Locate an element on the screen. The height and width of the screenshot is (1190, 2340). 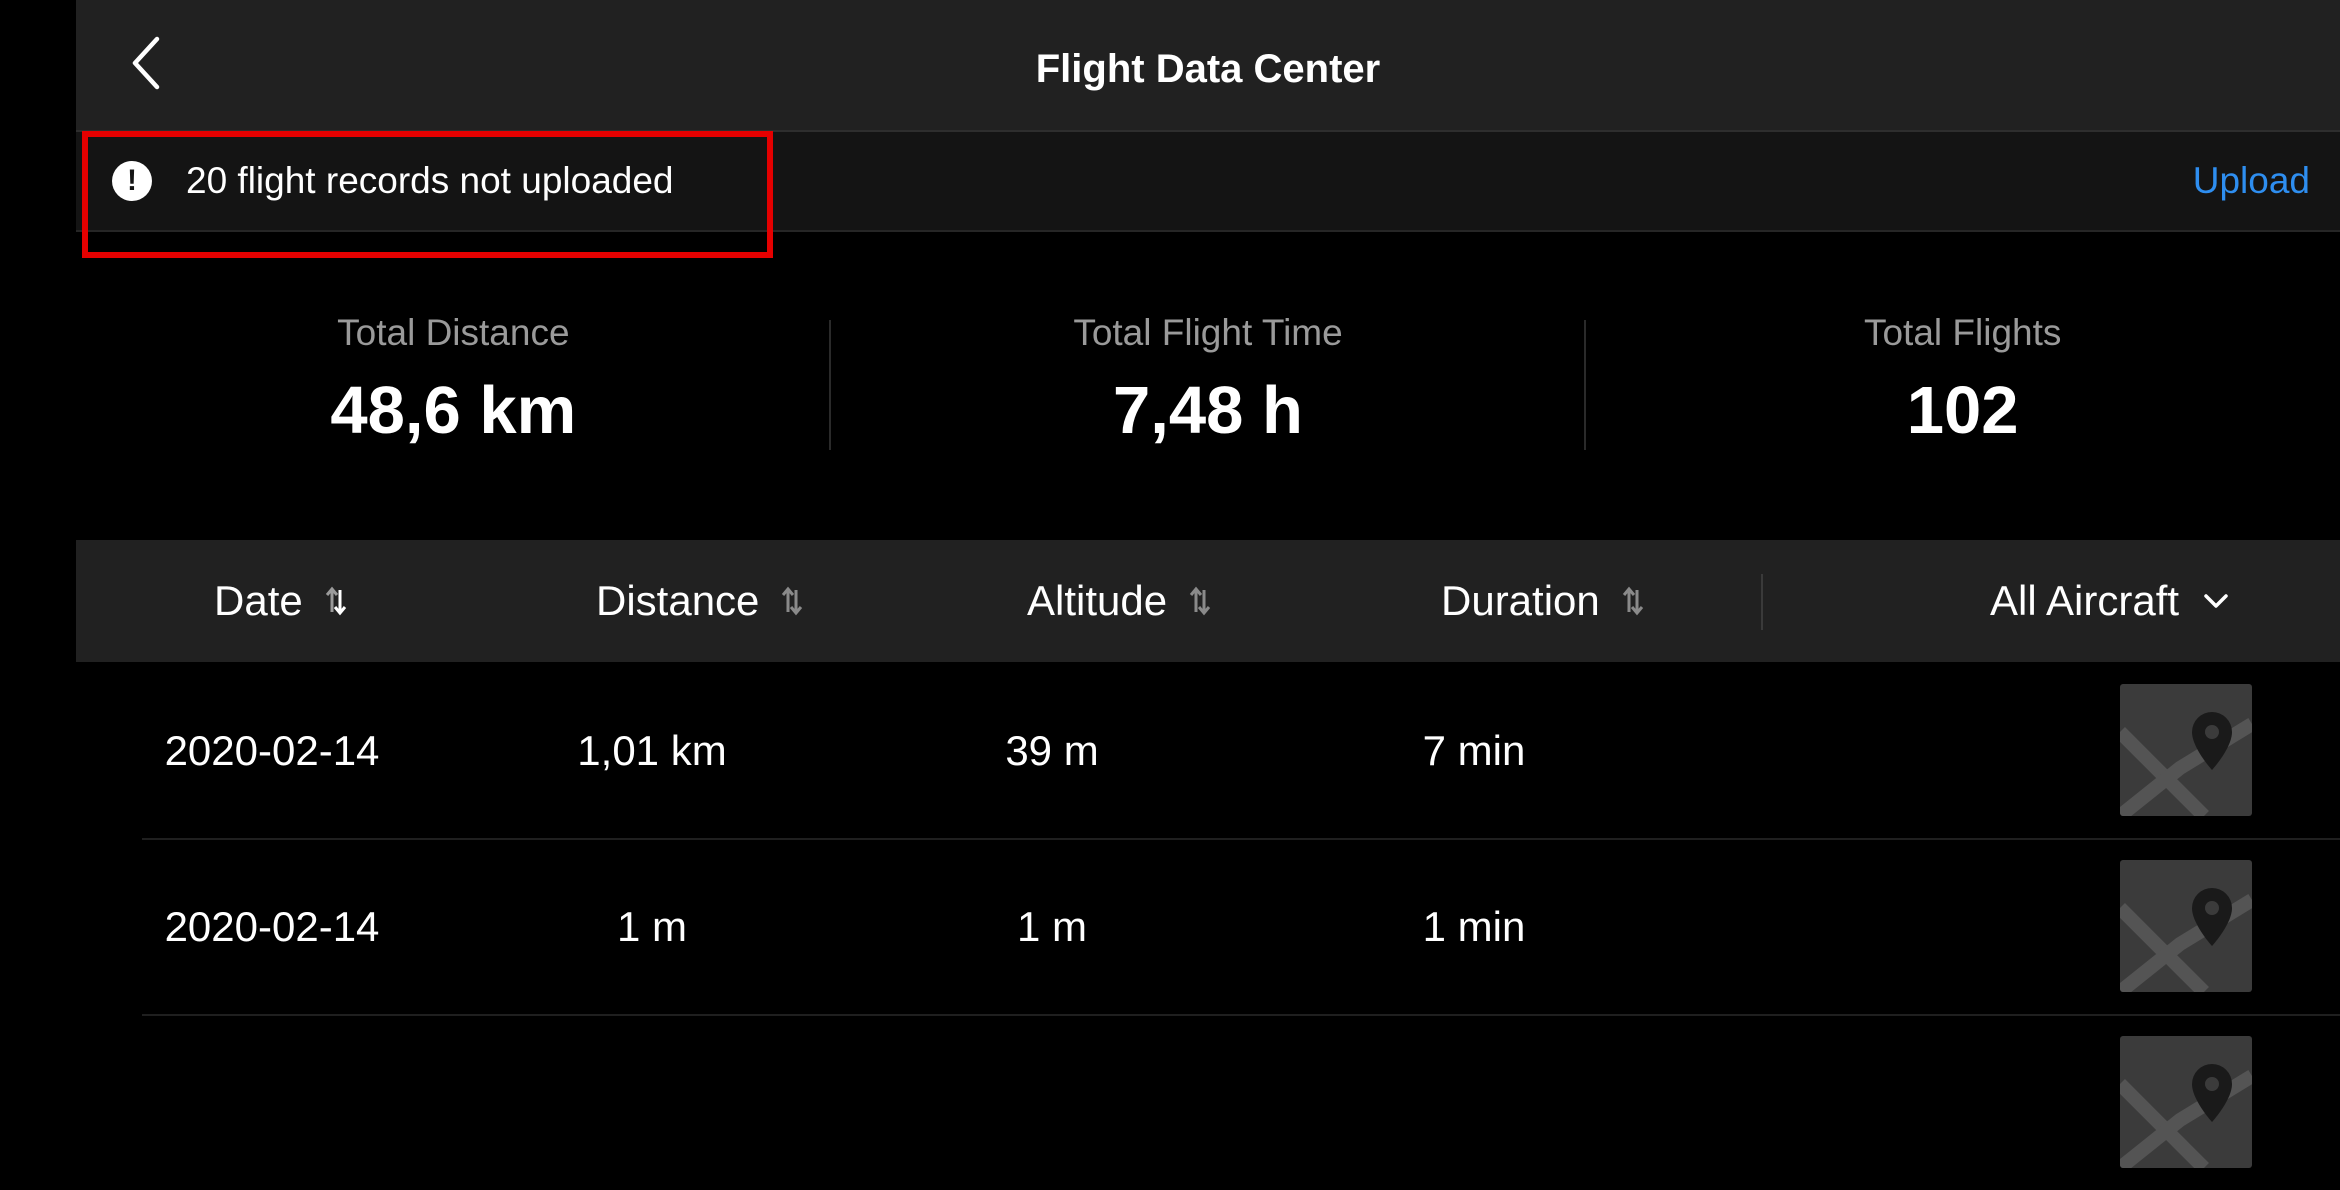
upload-button: Upload is located at coordinates (2251, 181).